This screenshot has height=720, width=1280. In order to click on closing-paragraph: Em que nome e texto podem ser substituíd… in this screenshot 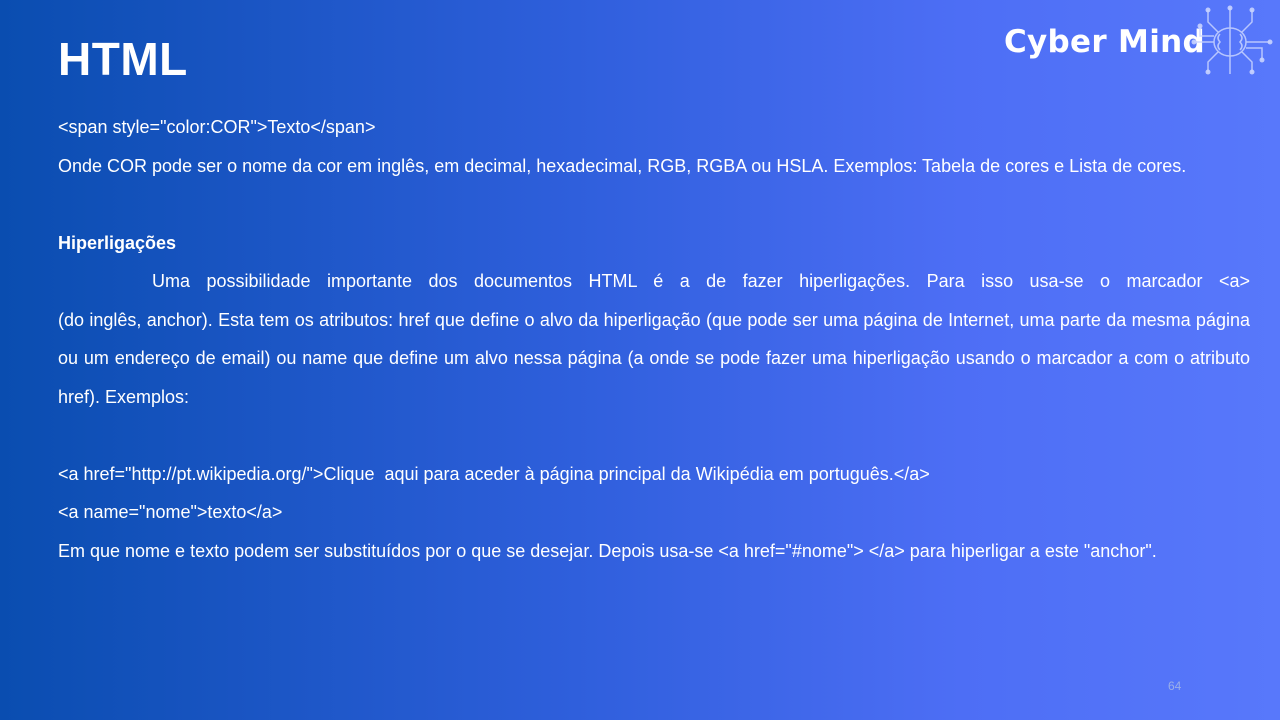, I will do `click(607, 550)`.